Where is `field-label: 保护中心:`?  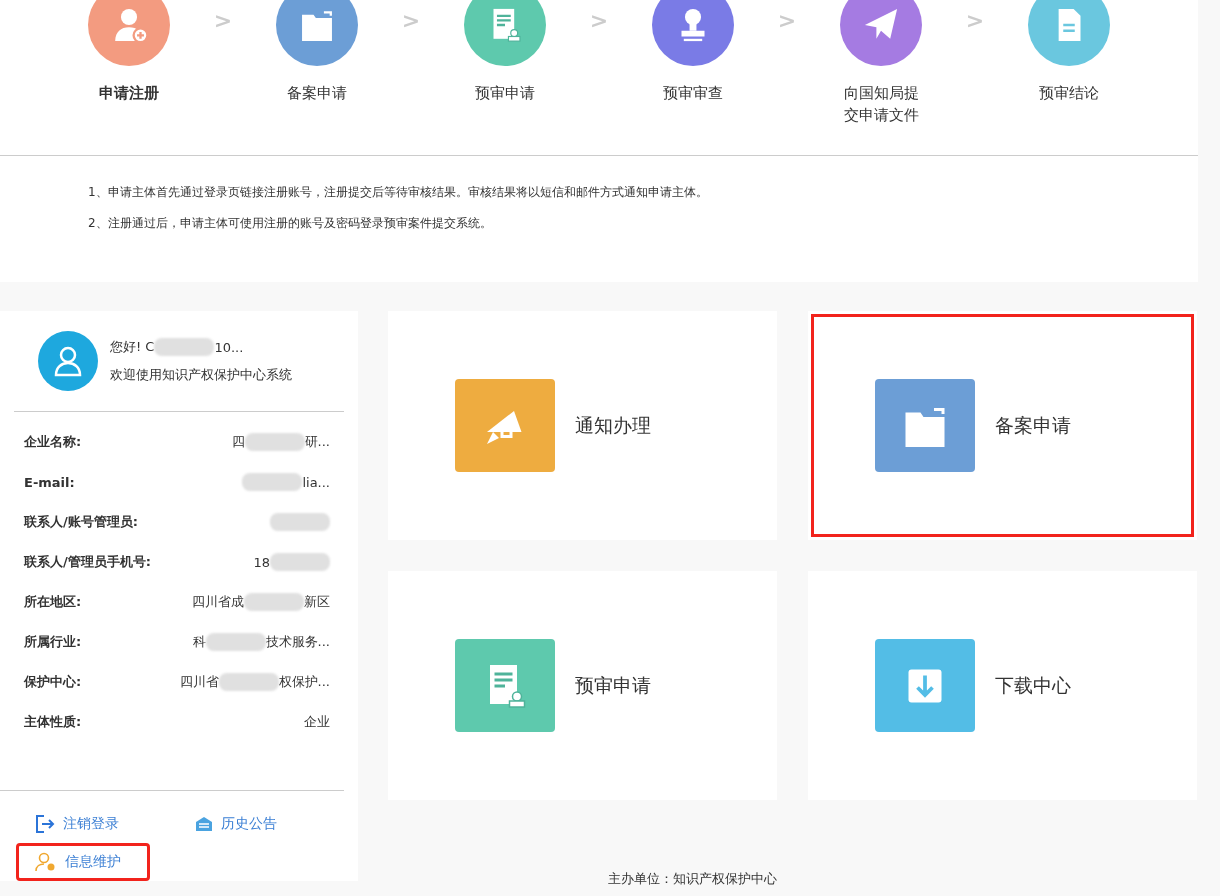
field-label: 保护中心: is located at coordinates (53, 682).